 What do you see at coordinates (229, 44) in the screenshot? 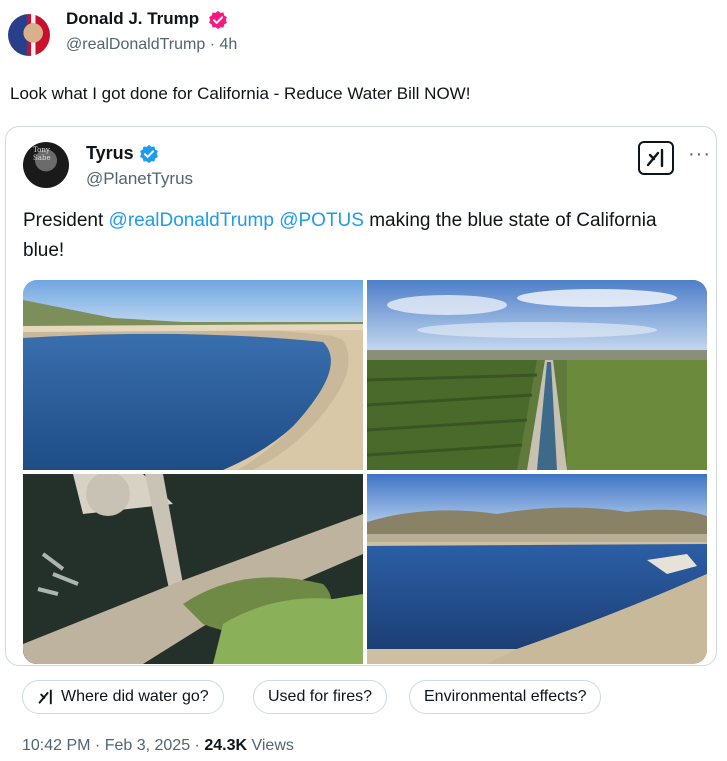
I see `post-time: 4h` at bounding box center [229, 44].